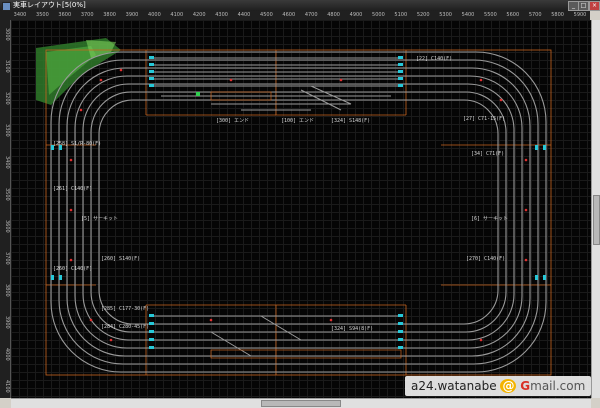 This screenshot has width=600, height=408. Describe the element at coordinates (513, 15) in the screenshot. I see `ruler-tick-label: 5600` at that location.